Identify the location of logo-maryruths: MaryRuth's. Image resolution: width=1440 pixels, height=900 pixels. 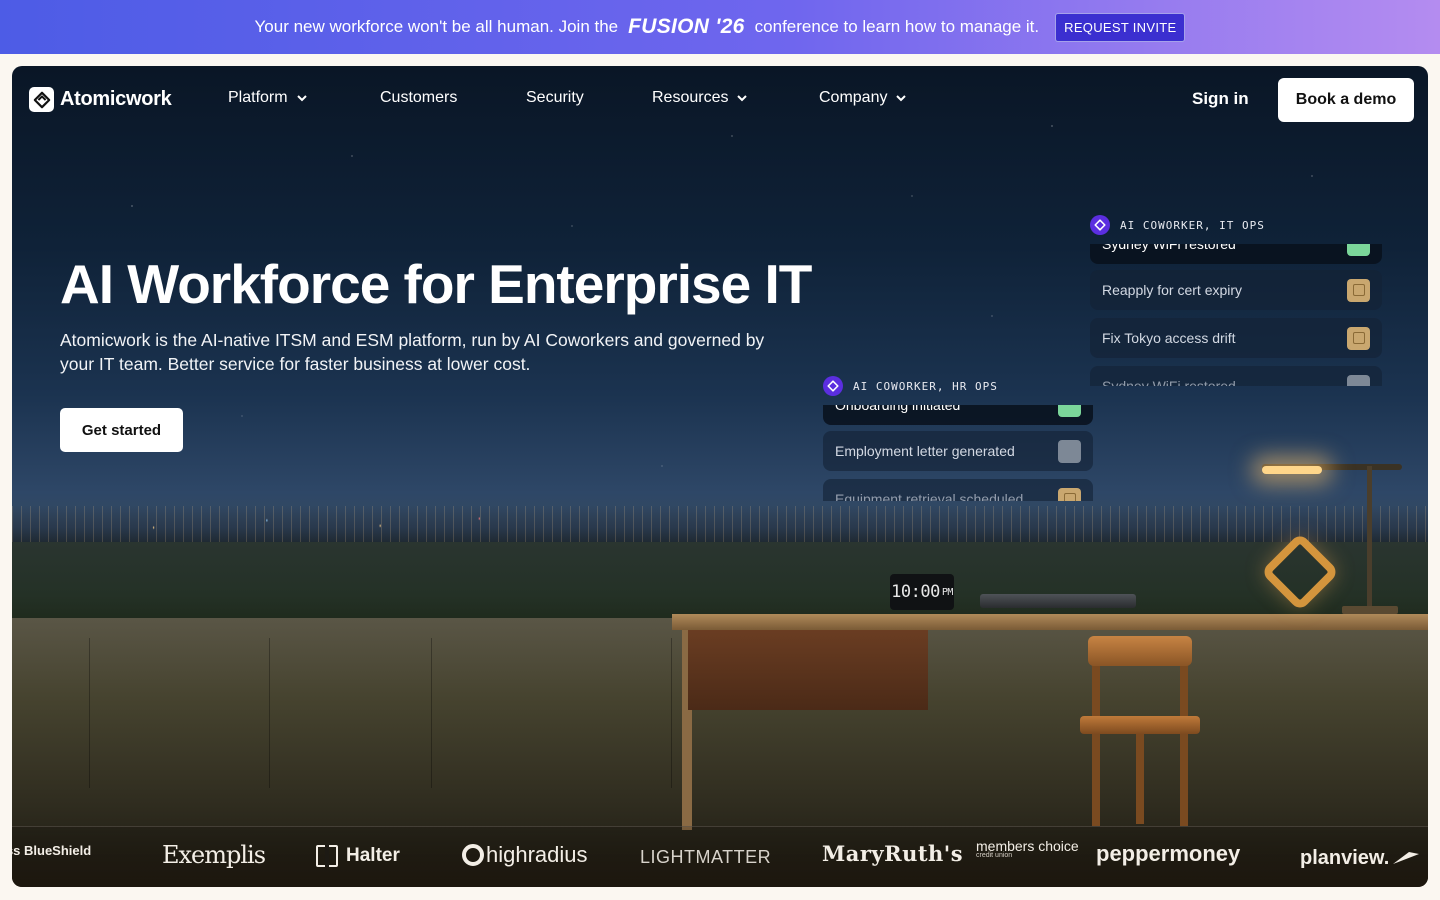
(893, 853).